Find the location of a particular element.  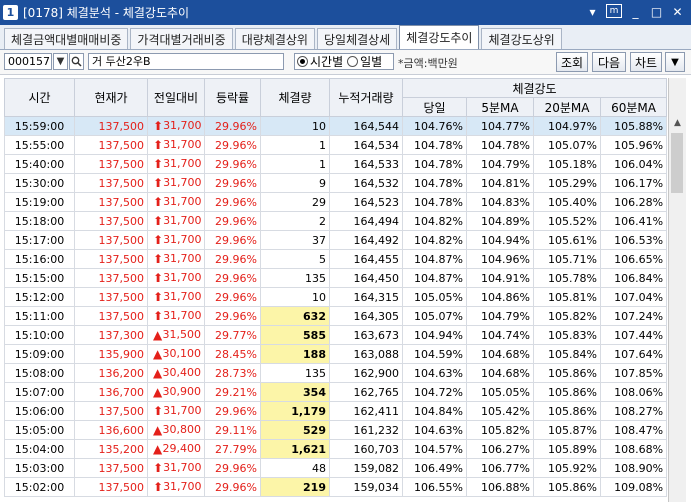

cell-strength-ma20: 105.89% is located at coordinates (567, 449).